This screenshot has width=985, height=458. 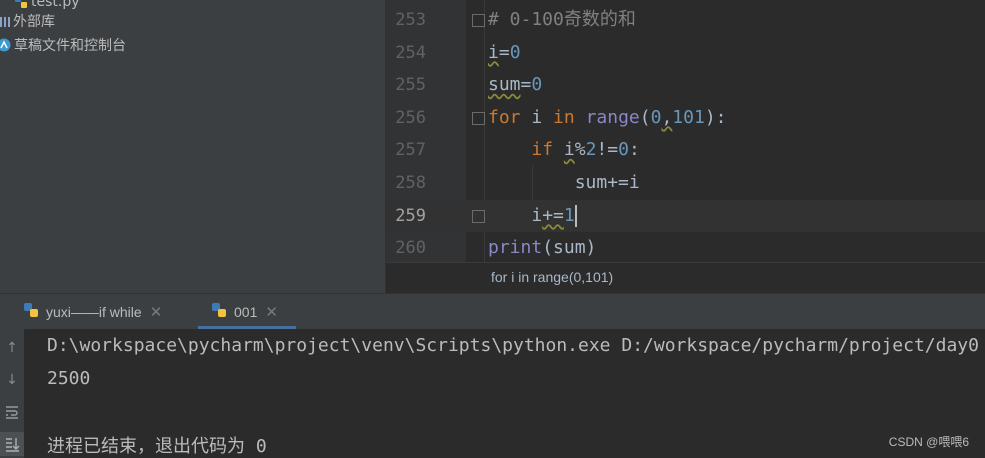 What do you see at coordinates (410, 150) in the screenshot?
I see `line-number: 257` at bounding box center [410, 150].